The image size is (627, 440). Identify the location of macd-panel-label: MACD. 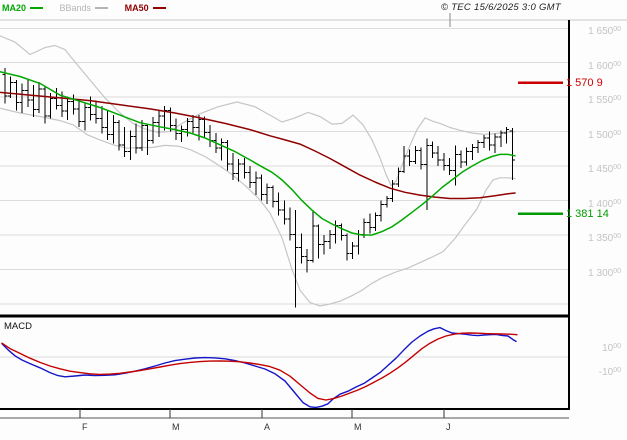
(18, 326).